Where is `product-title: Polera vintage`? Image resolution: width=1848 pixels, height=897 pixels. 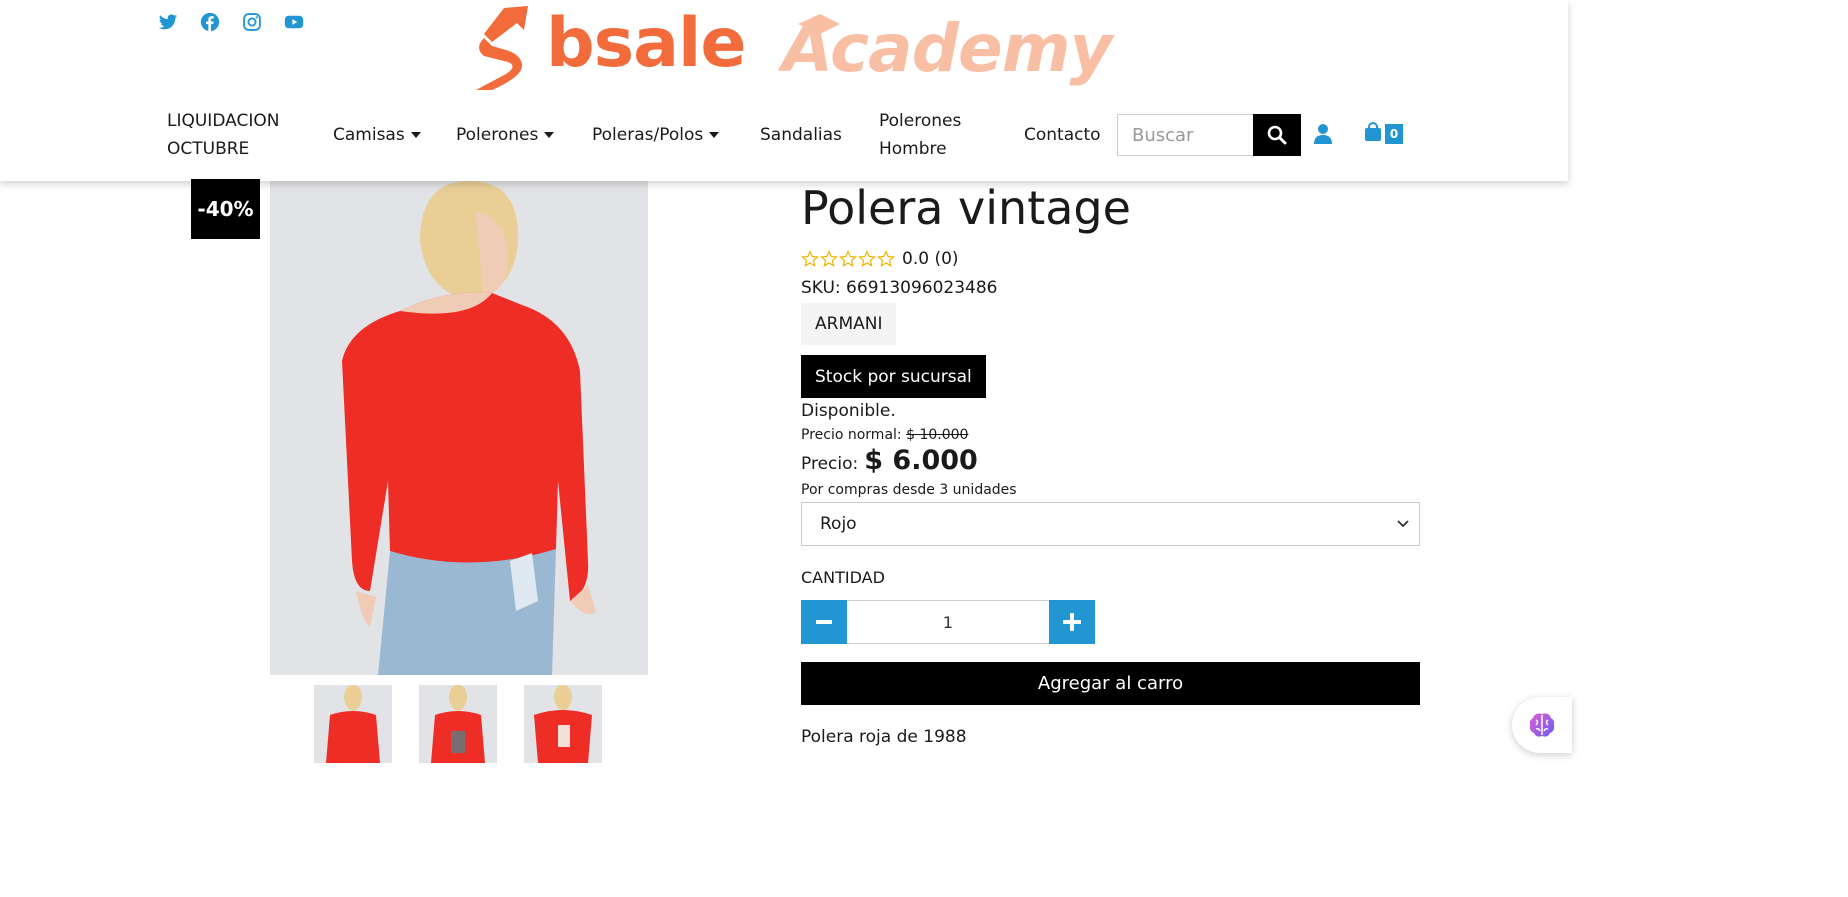 product-title: Polera vintage is located at coordinates (966, 208).